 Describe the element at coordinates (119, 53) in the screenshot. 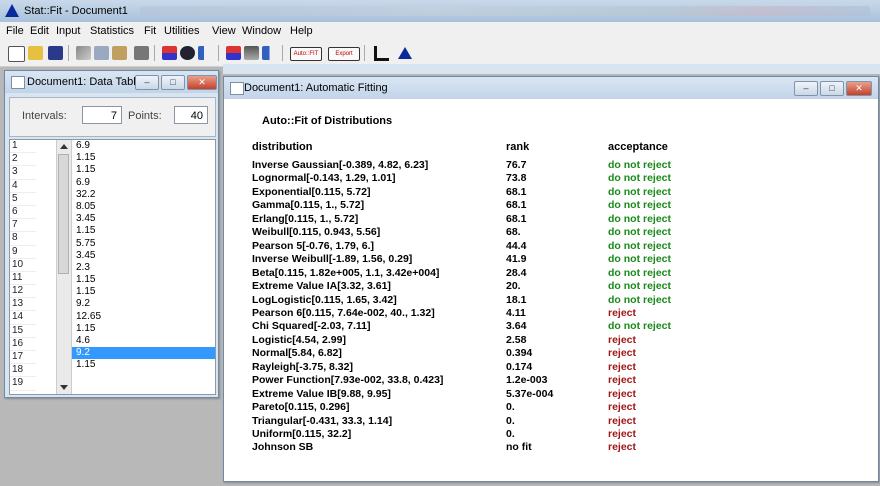

I see `paste-icon` at that location.